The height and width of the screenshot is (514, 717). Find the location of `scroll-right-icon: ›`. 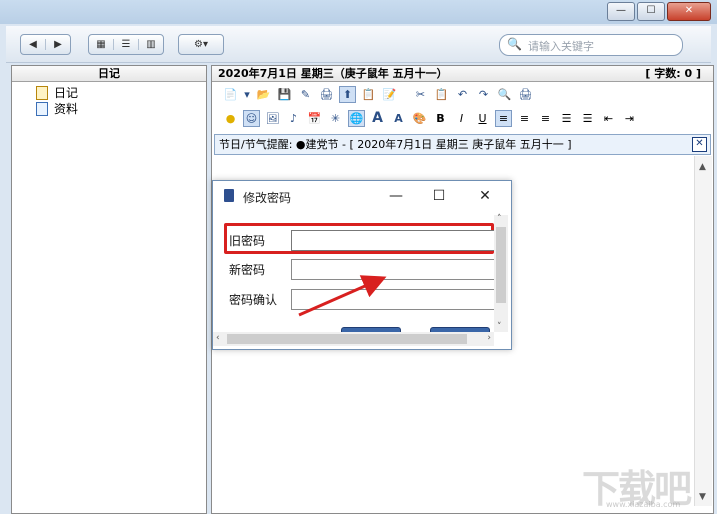

scroll-right-icon: › is located at coordinates (489, 338).